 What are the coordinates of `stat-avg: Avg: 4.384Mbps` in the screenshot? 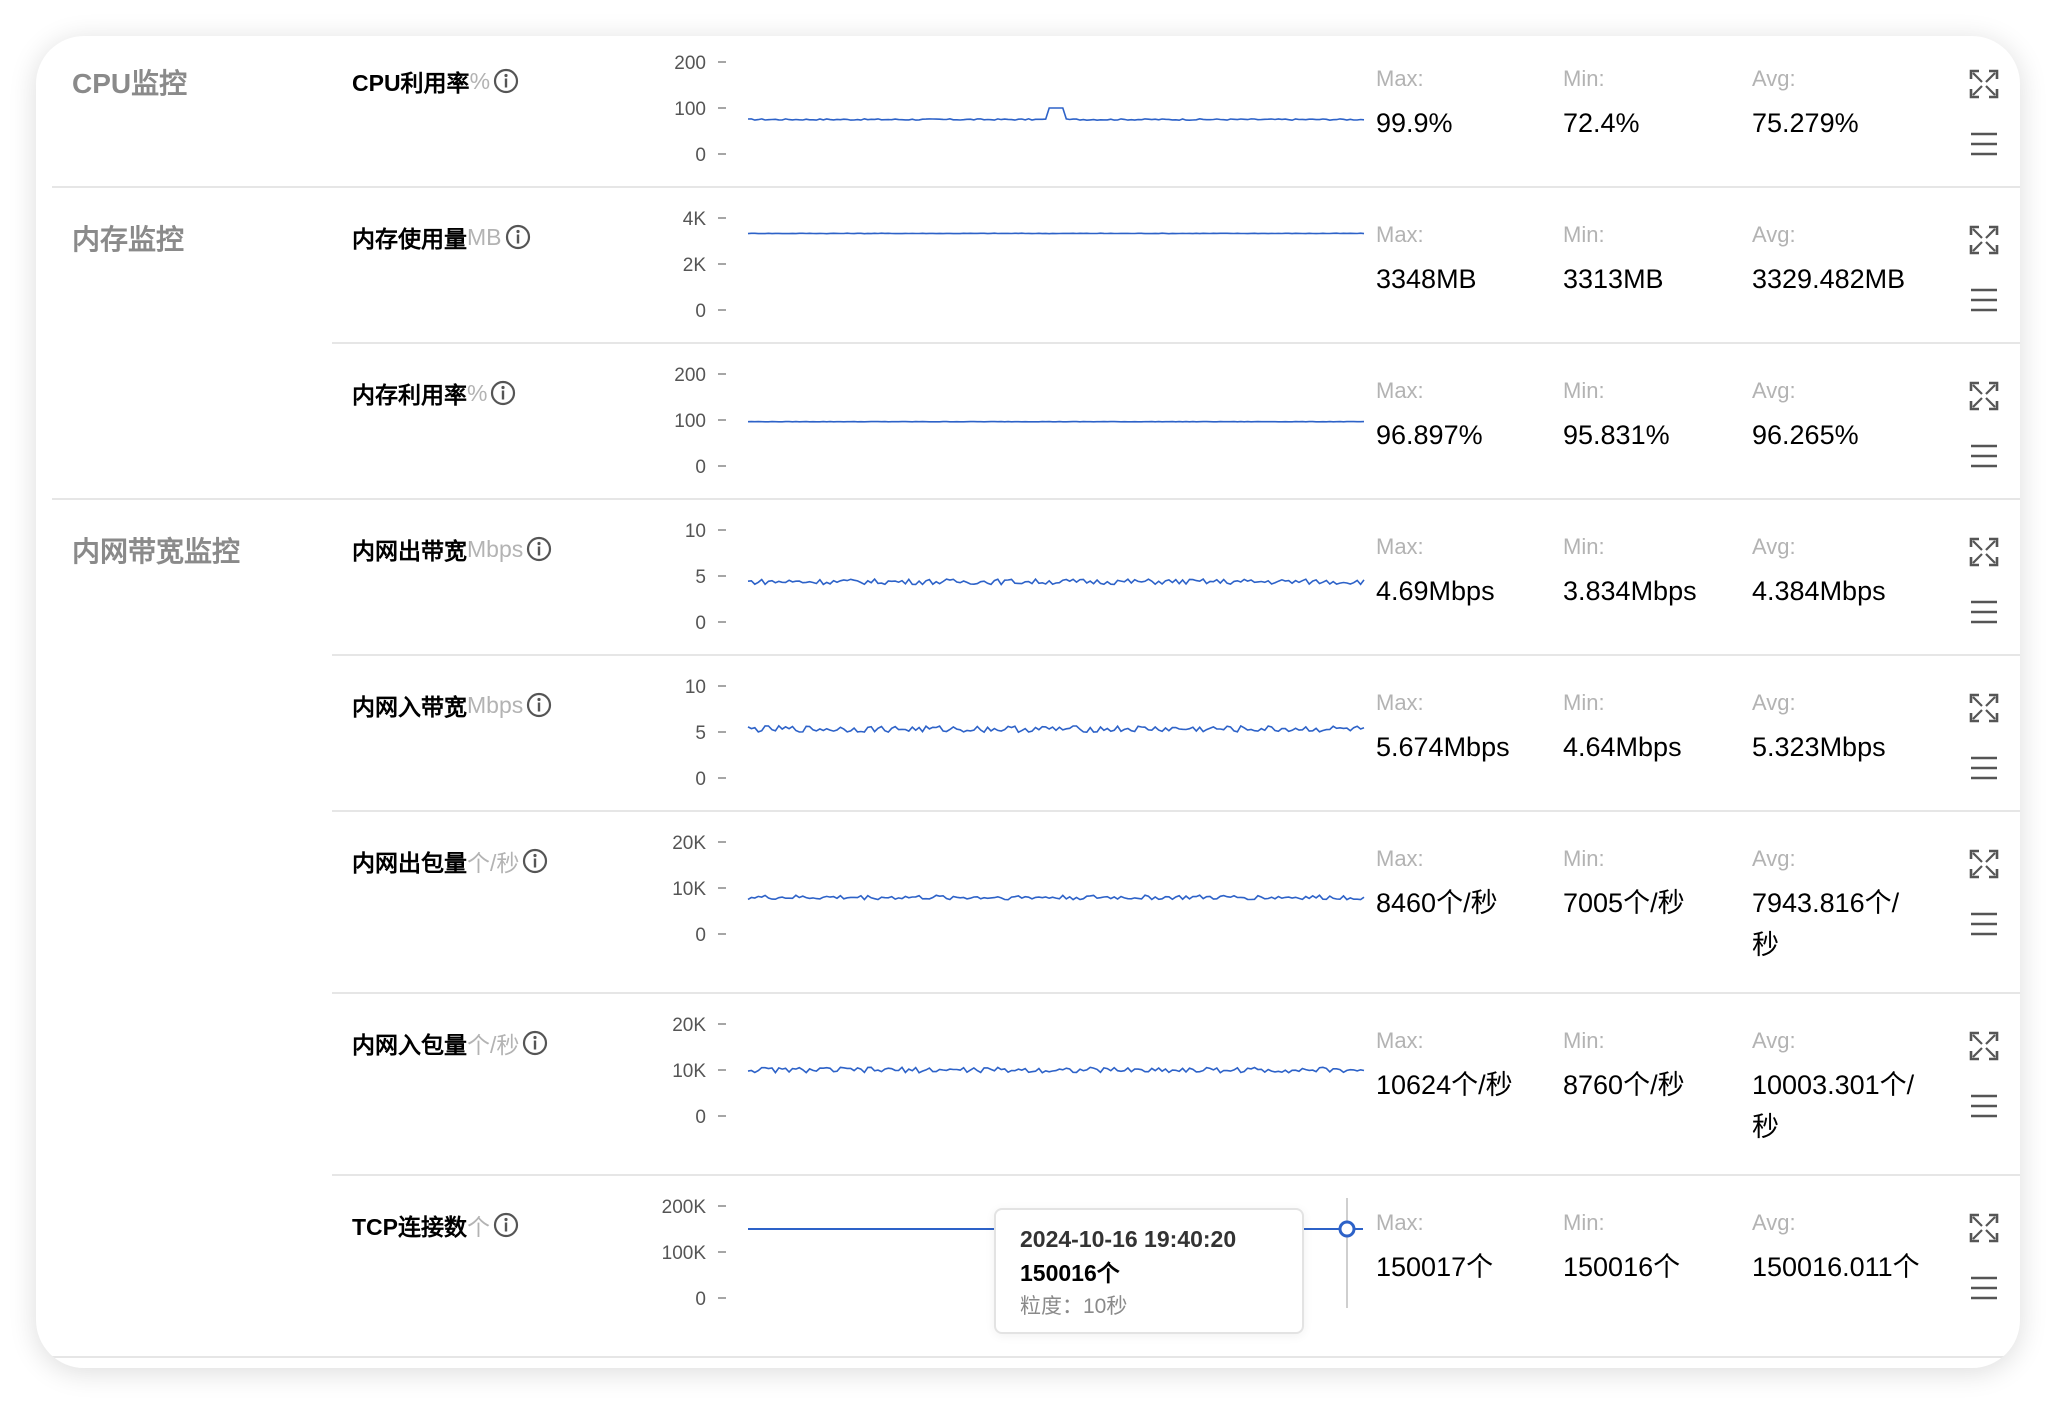 It's located at (1837, 573).